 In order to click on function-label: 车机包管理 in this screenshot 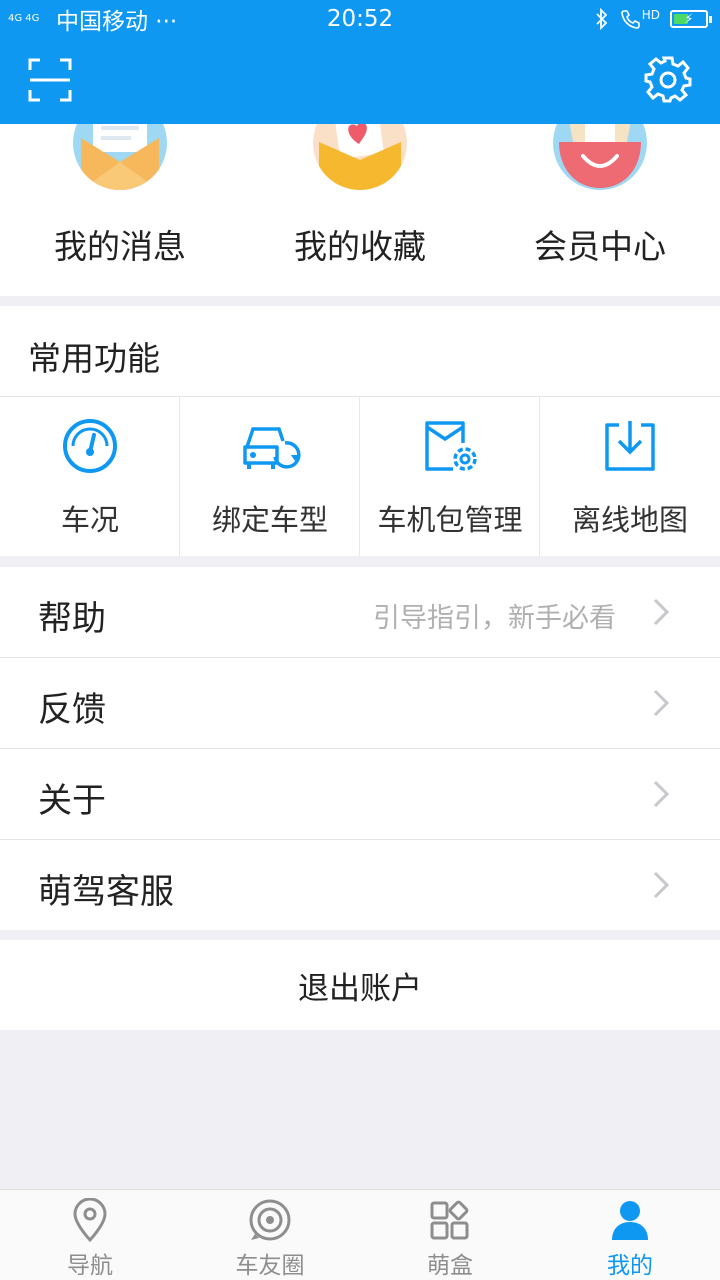, I will do `click(450, 520)`.